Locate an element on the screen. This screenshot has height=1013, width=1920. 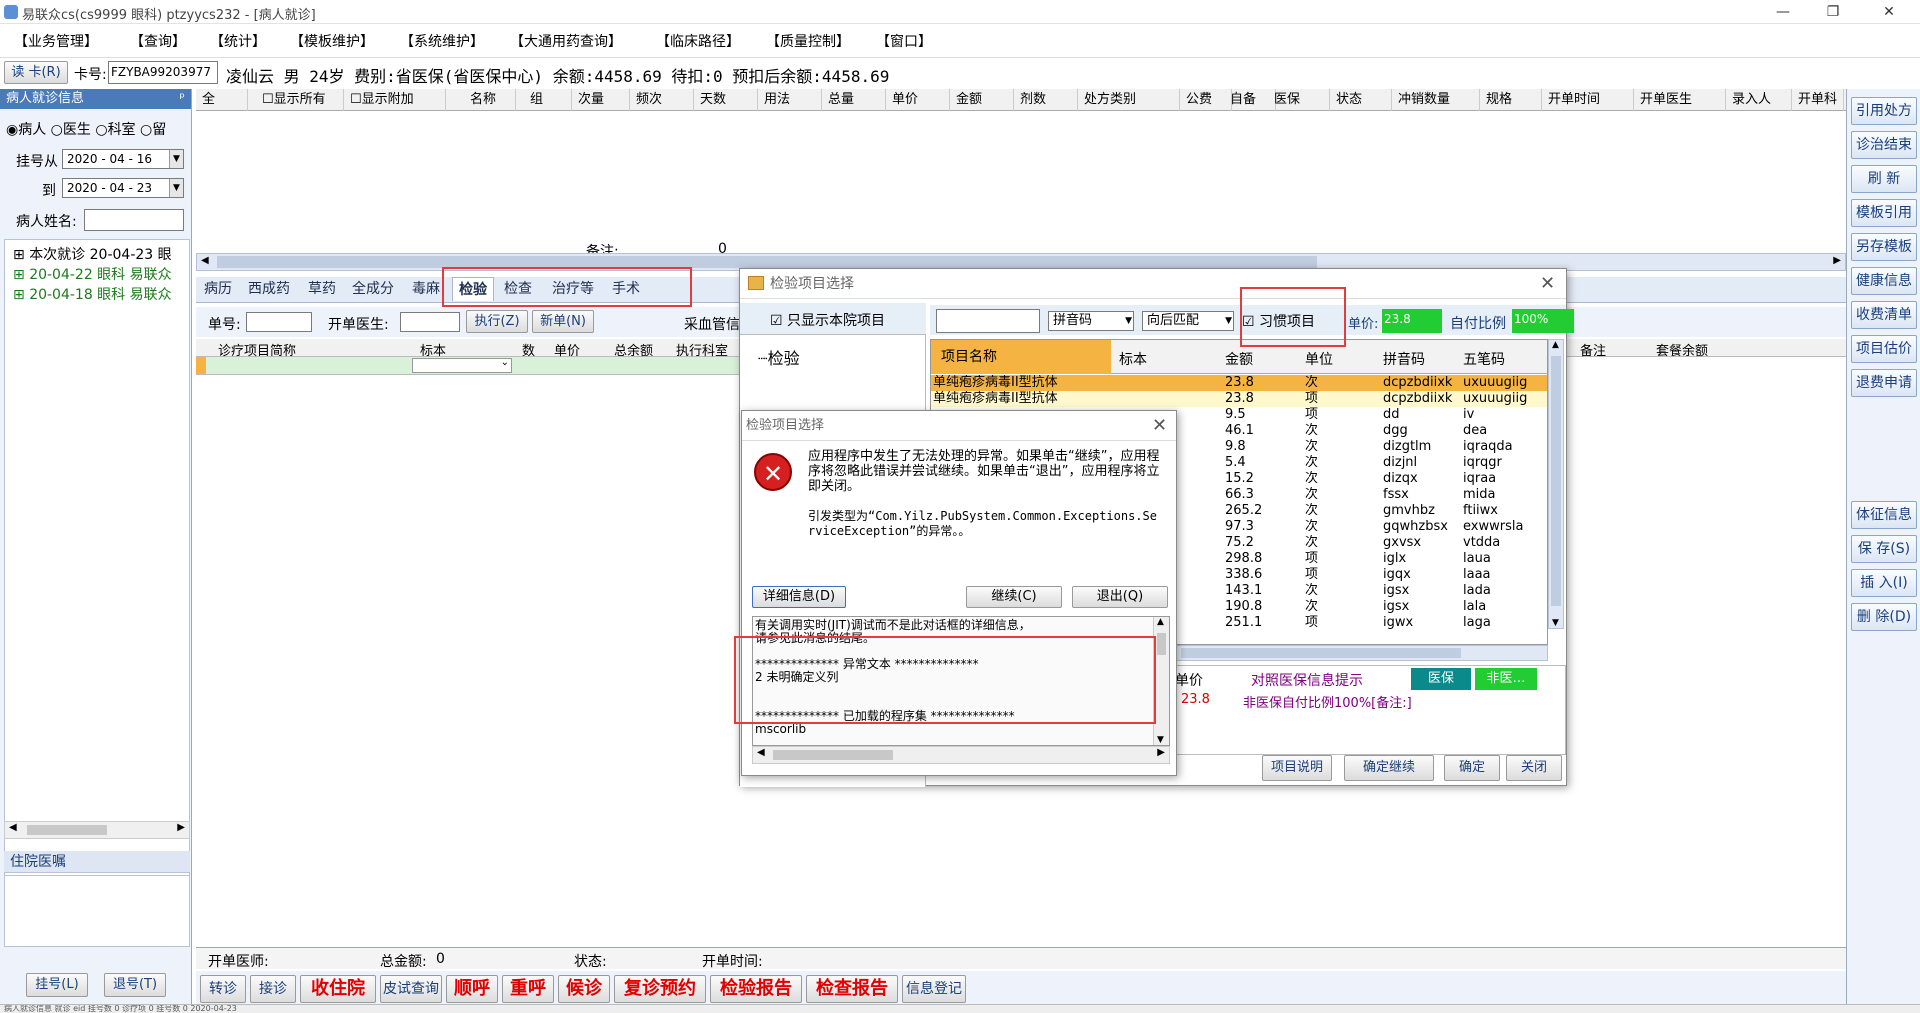
checkbox-show-all: ☐ is located at coordinates (268, 99).